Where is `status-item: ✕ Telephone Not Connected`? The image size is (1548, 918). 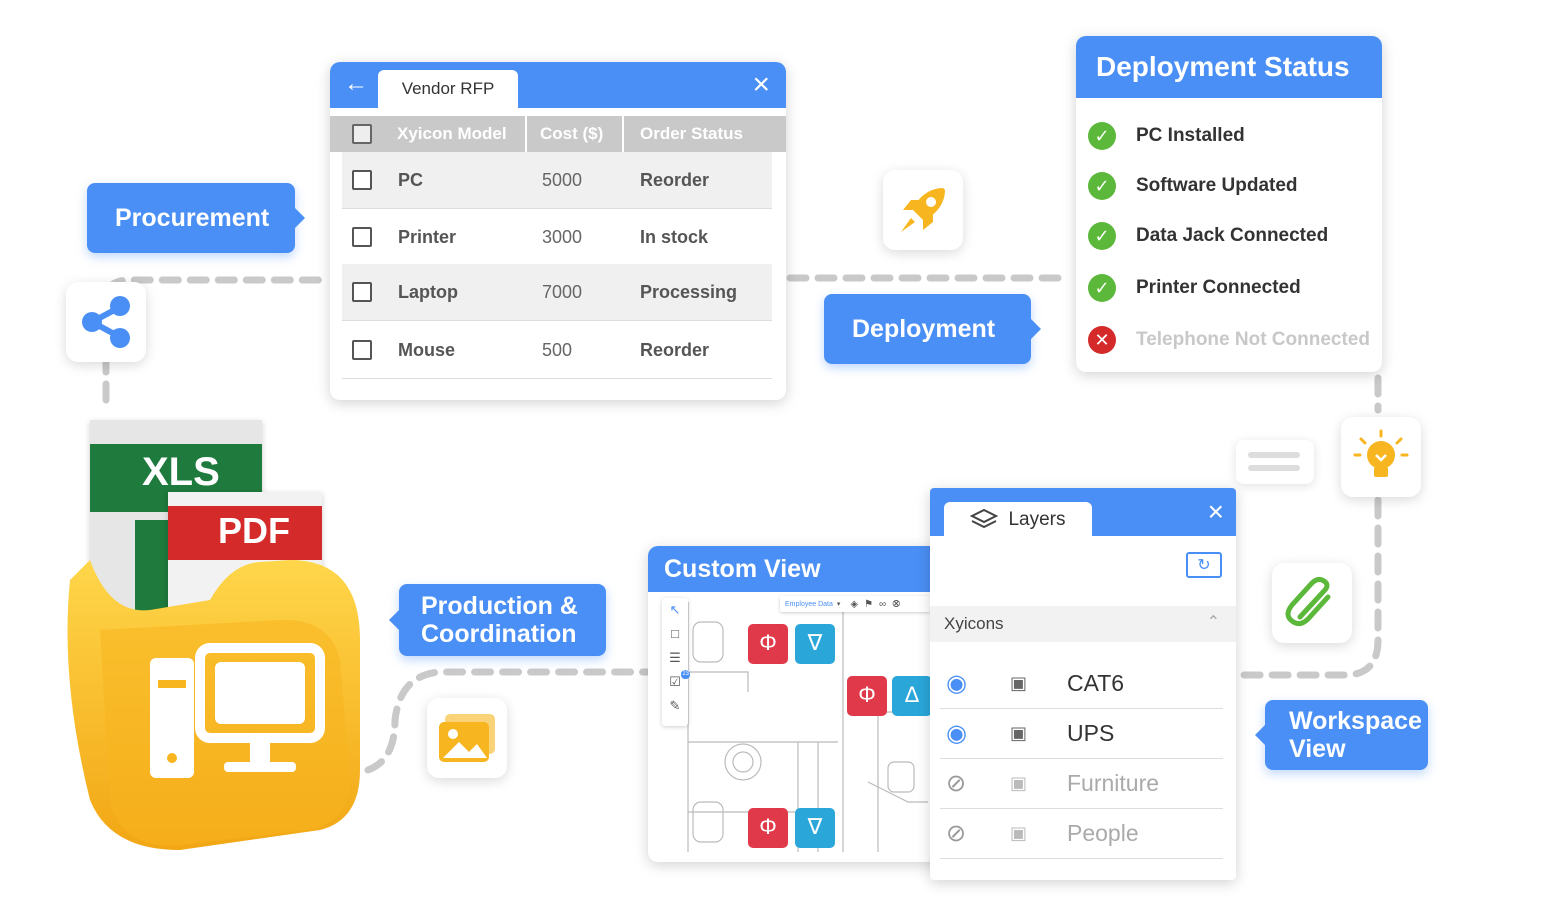 status-item: ✕ Telephone Not Connected is located at coordinates (1229, 340).